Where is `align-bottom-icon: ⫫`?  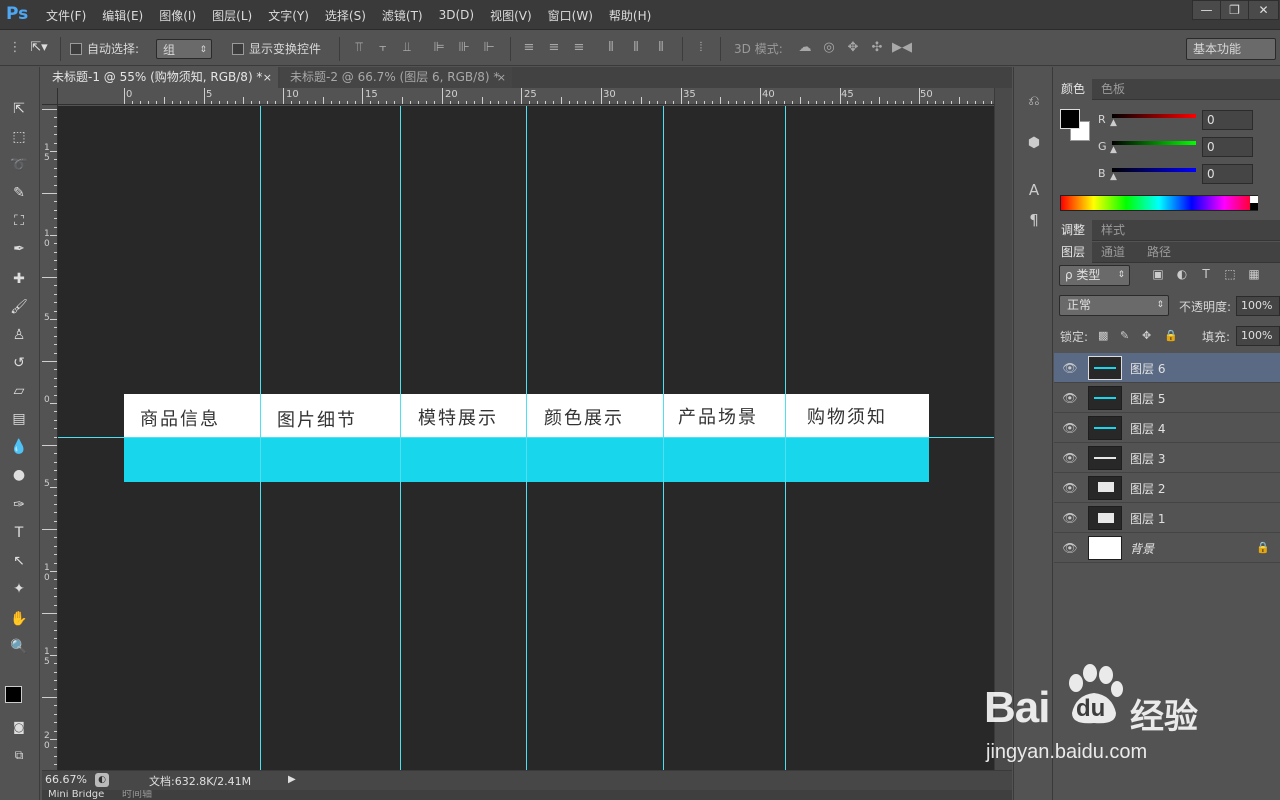 align-bottom-icon: ⫫ is located at coordinates (407, 48).